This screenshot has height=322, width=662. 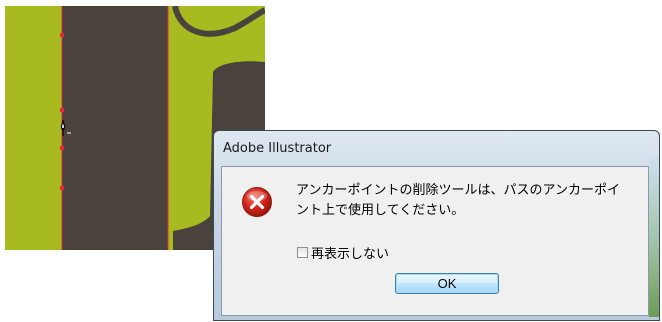 I want to click on error-icon, so click(x=257, y=202).